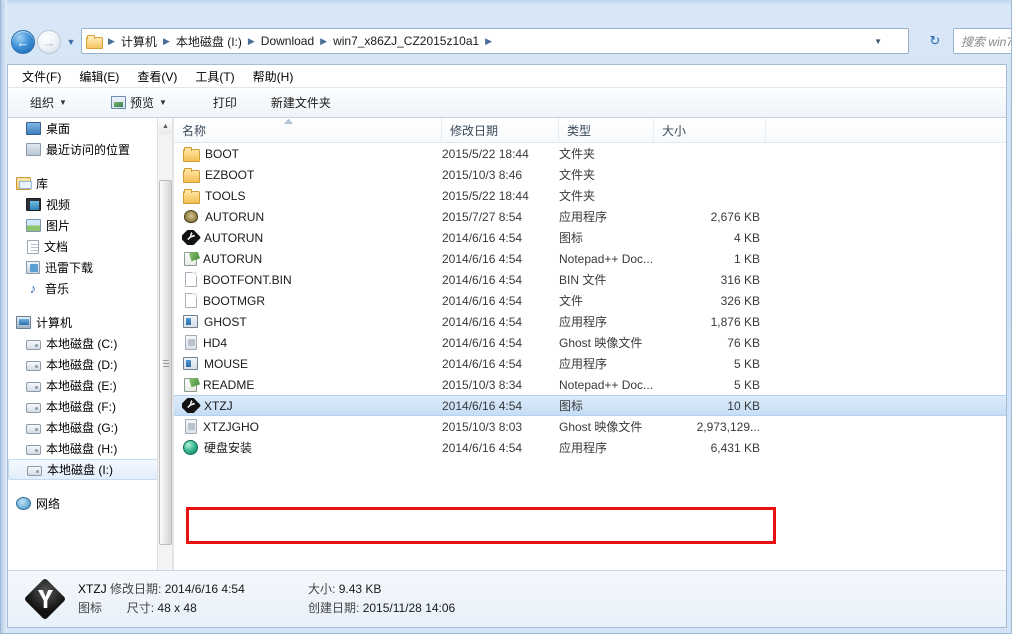  What do you see at coordinates (590, 405) in the screenshot?
I see `table-row: XTZJ 2014/6/16 4:54 图标 10 KB` at bounding box center [590, 405].